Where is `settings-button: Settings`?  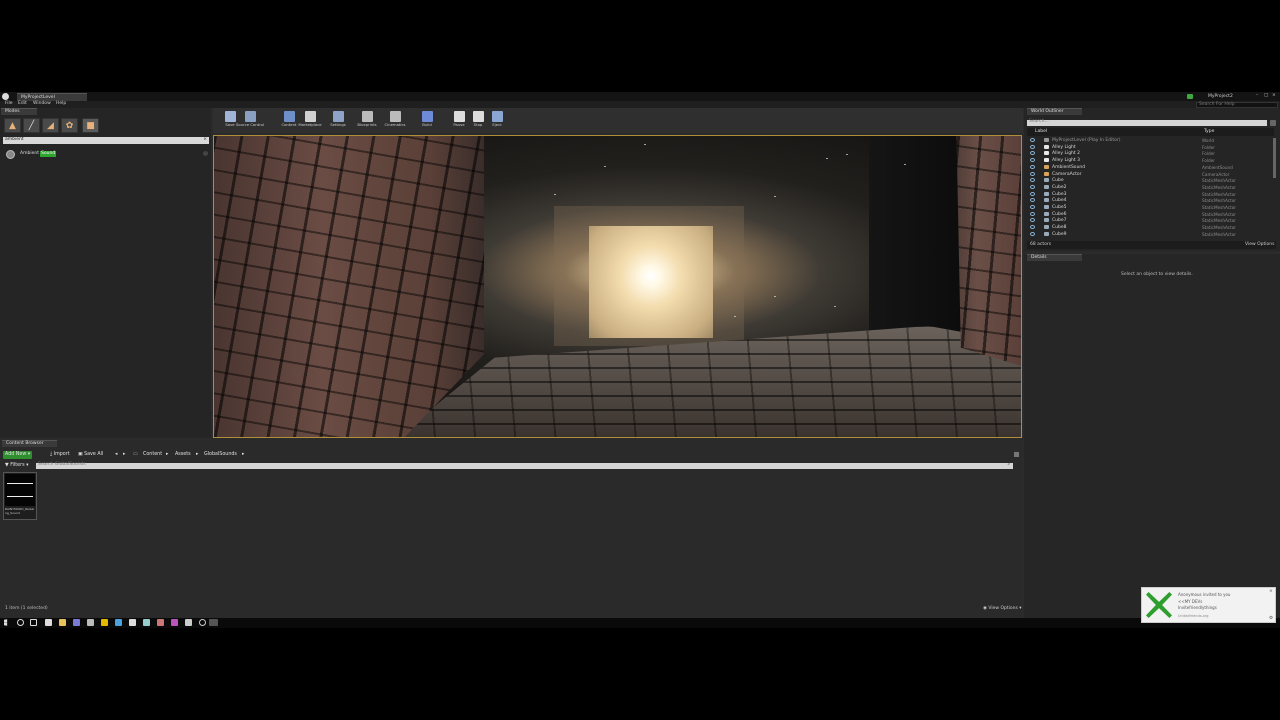
settings-button: Settings is located at coordinates (338, 120).